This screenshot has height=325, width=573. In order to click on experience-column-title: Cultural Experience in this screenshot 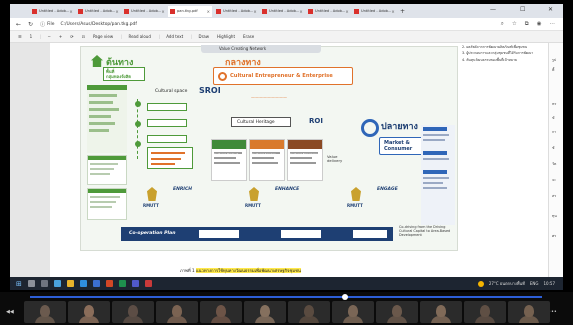, I will do `click(305, 154)`.